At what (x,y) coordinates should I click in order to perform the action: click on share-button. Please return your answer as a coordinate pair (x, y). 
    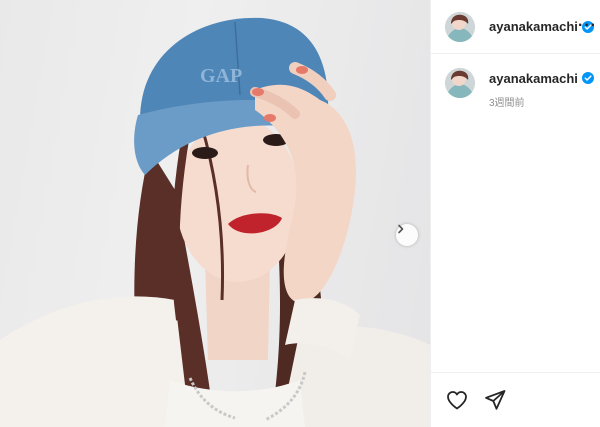
    Looking at the image, I should click on (495, 400).